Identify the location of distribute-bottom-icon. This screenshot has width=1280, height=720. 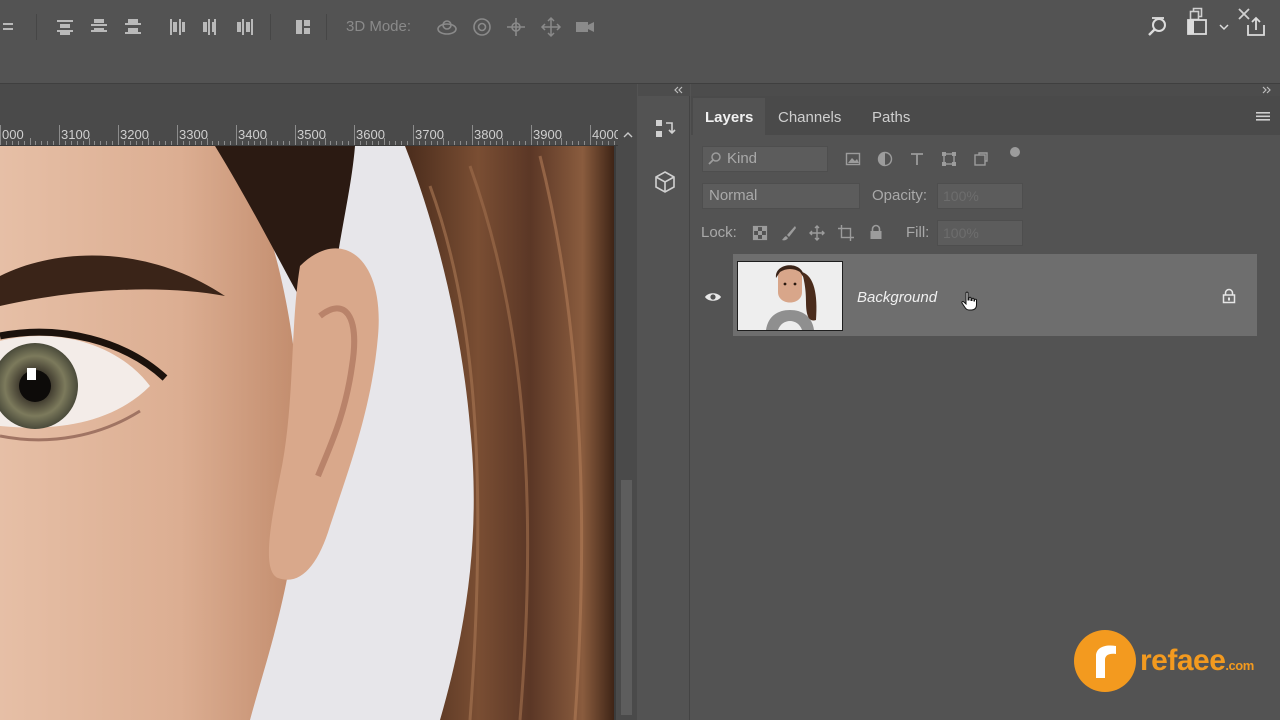
(133, 26).